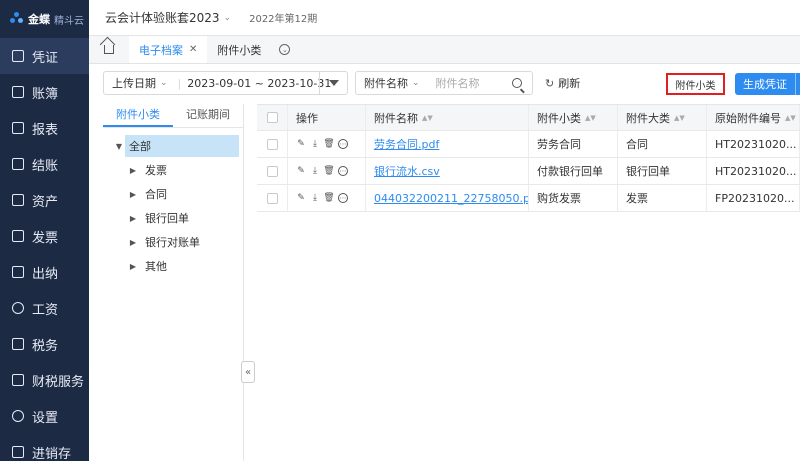 This screenshot has width=800, height=461. What do you see at coordinates (193, 49) in the screenshot?
I see `close-icon: ✕` at bounding box center [193, 49].